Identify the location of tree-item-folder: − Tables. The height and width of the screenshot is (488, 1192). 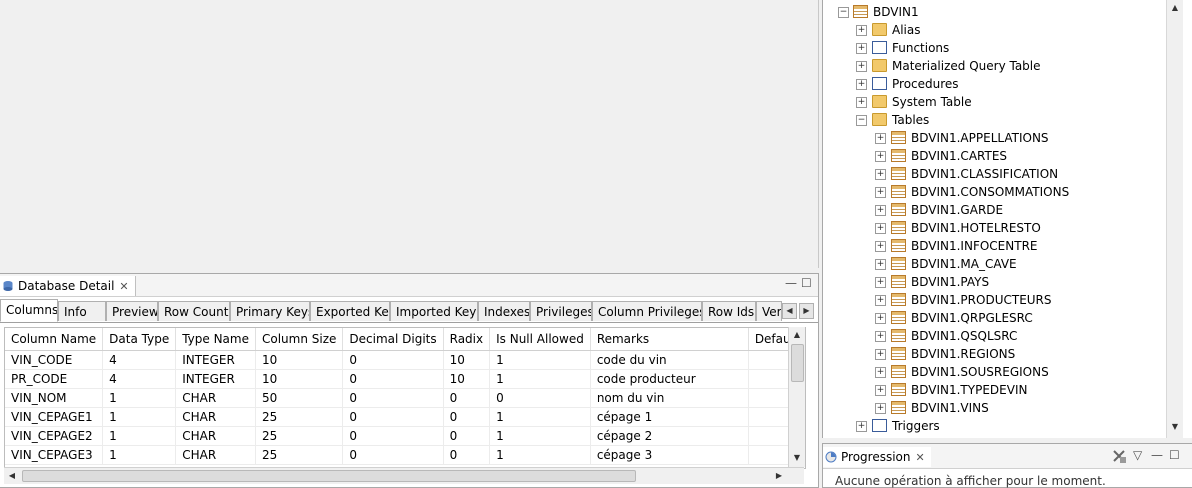
(993, 120).